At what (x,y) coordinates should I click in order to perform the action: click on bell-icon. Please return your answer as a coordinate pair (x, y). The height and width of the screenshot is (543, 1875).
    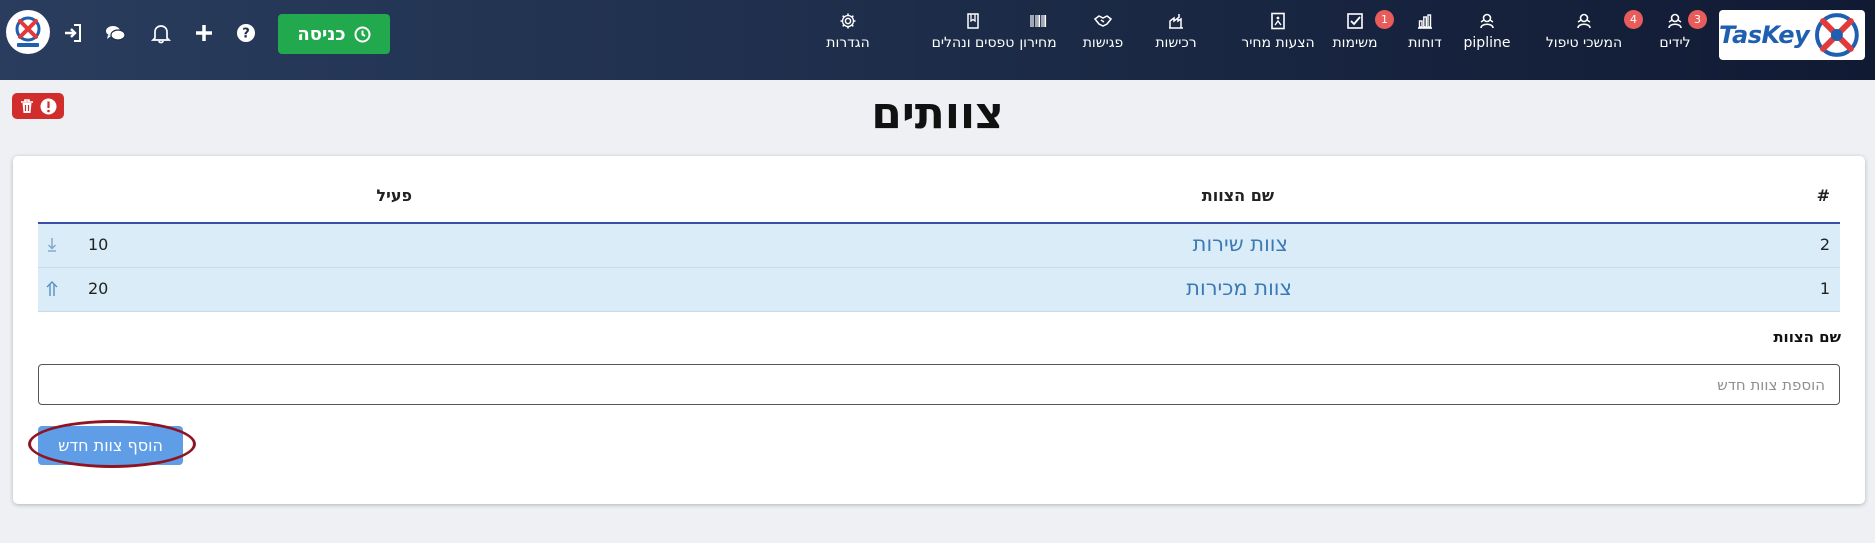
    Looking at the image, I should click on (161, 33).